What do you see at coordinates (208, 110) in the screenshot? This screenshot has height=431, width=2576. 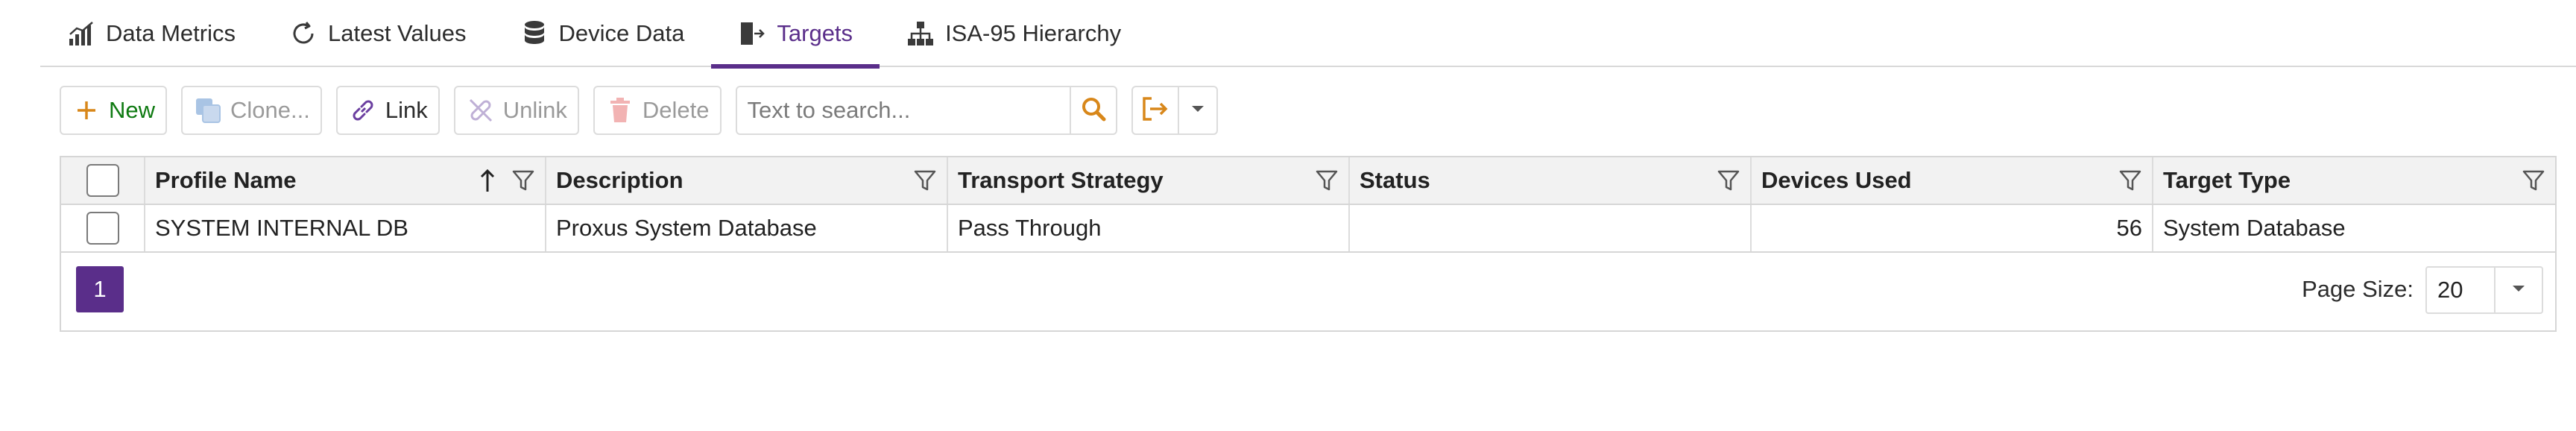 I see `clone-icon` at bounding box center [208, 110].